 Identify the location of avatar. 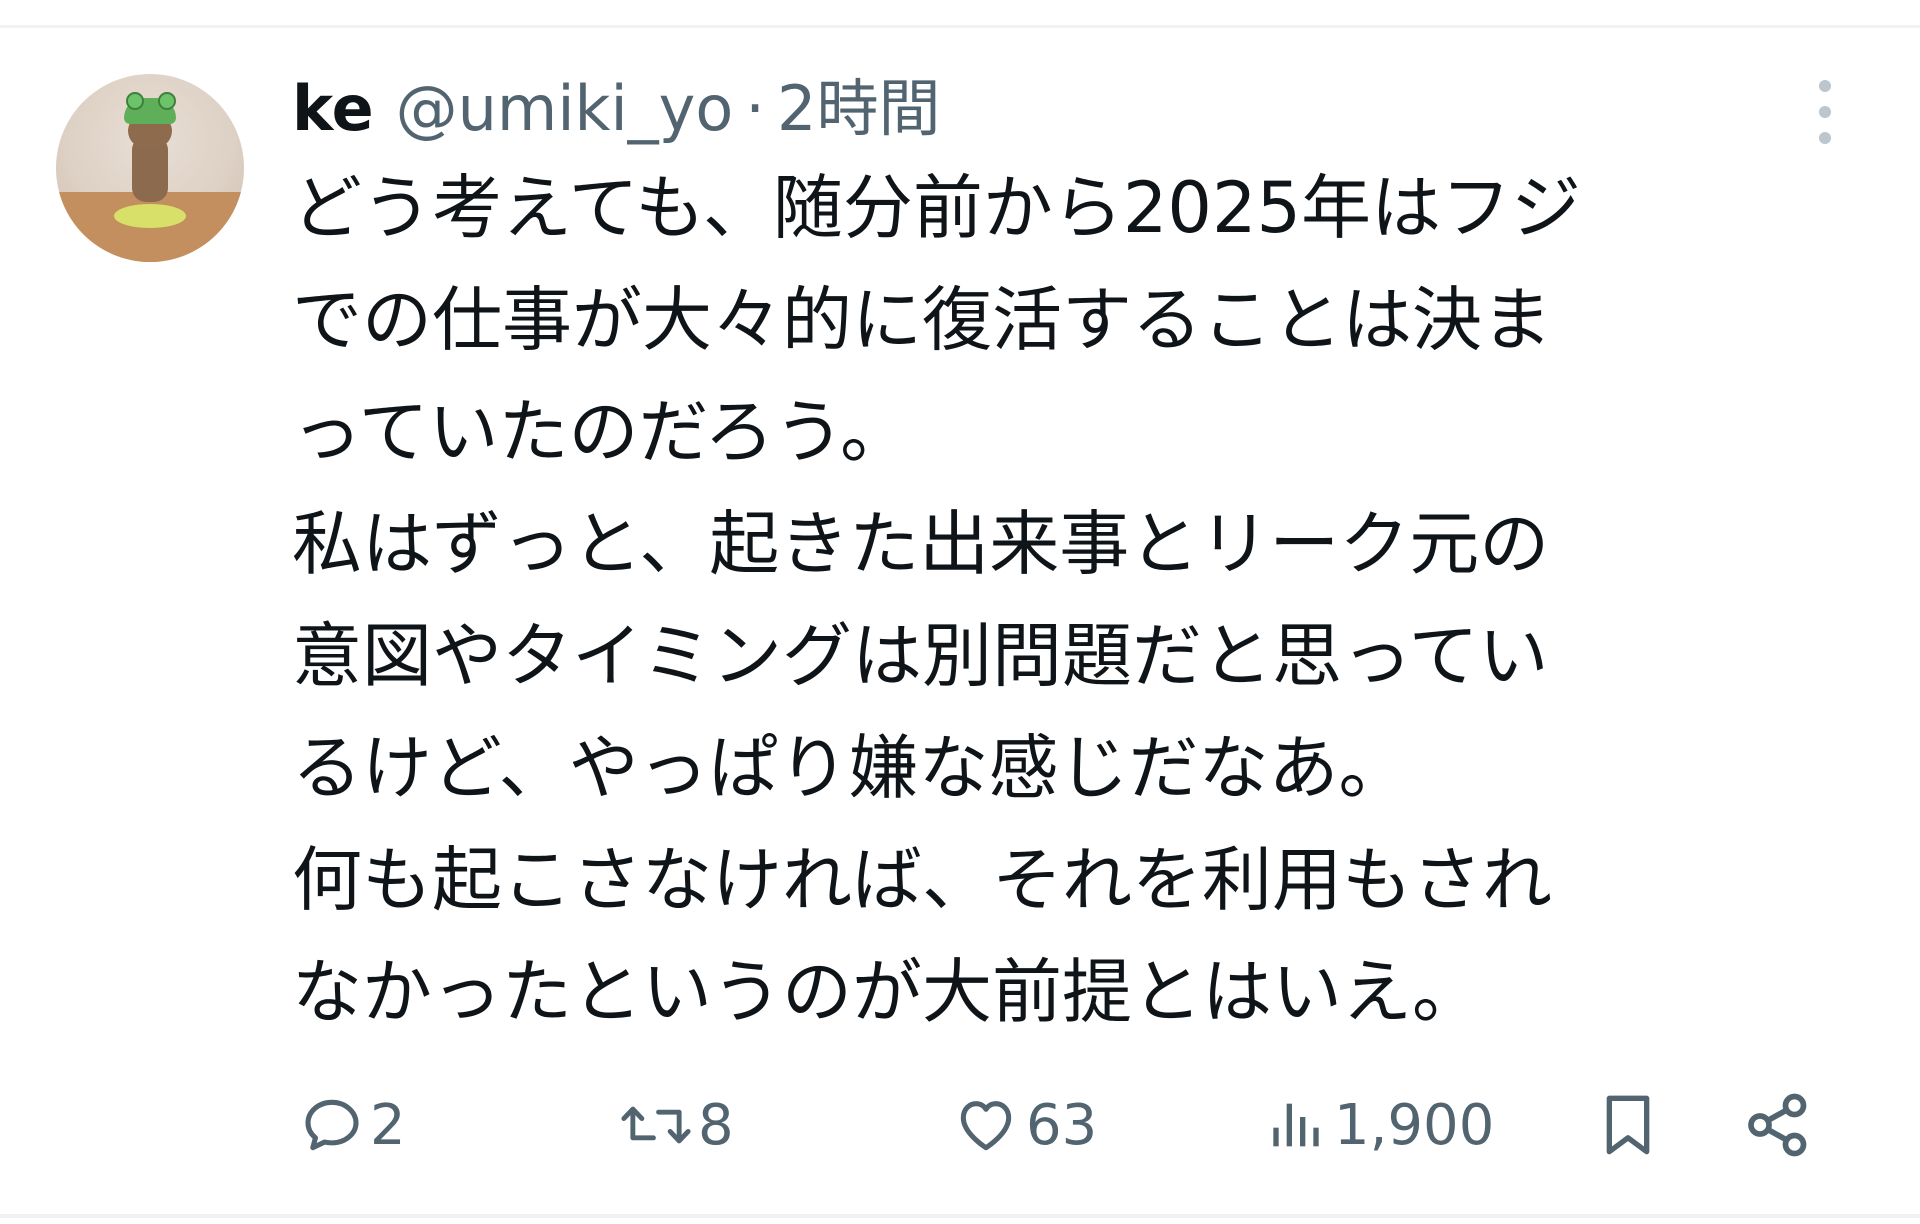
(150, 168).